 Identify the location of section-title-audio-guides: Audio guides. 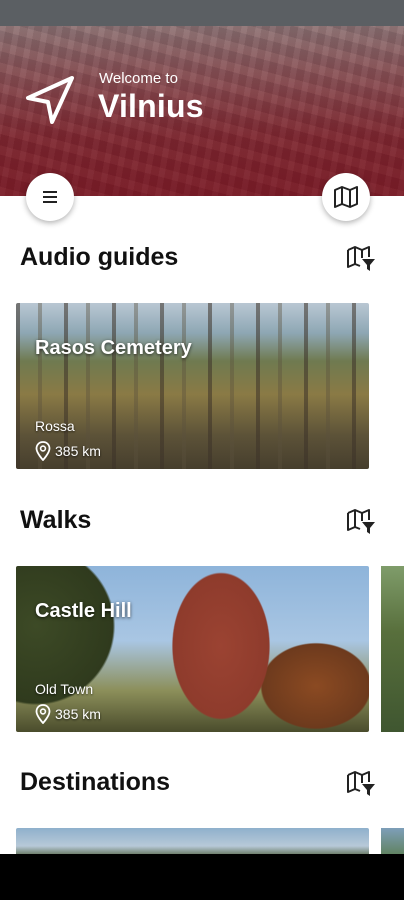
(99, 257).